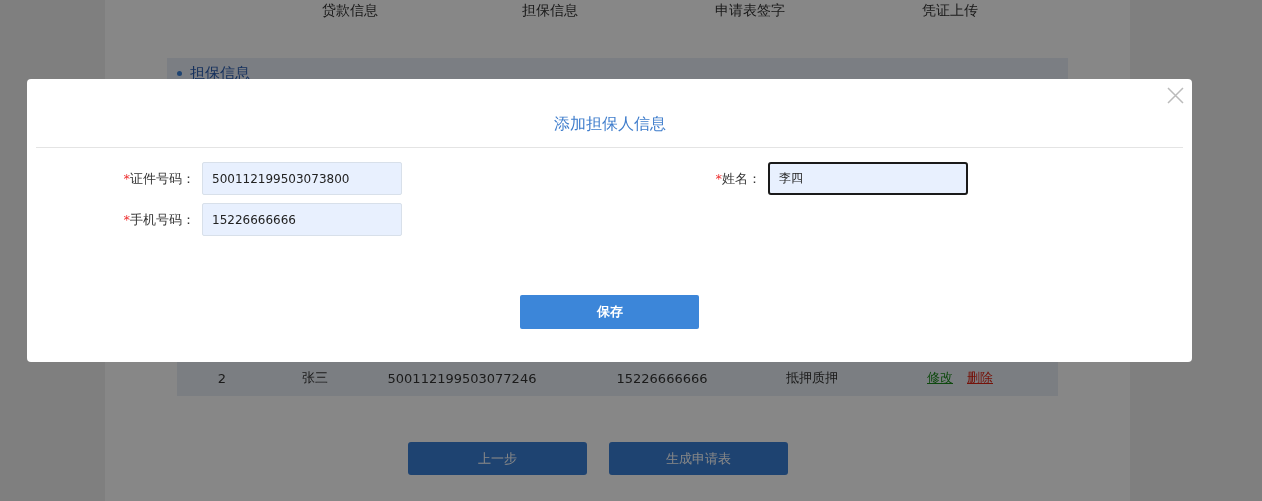 The height and width of the screenshot is (501, 1262). Describe the element at coordinates (662, 378) in the screenshot. I see `table-cell-text: 15226666666` at that location.